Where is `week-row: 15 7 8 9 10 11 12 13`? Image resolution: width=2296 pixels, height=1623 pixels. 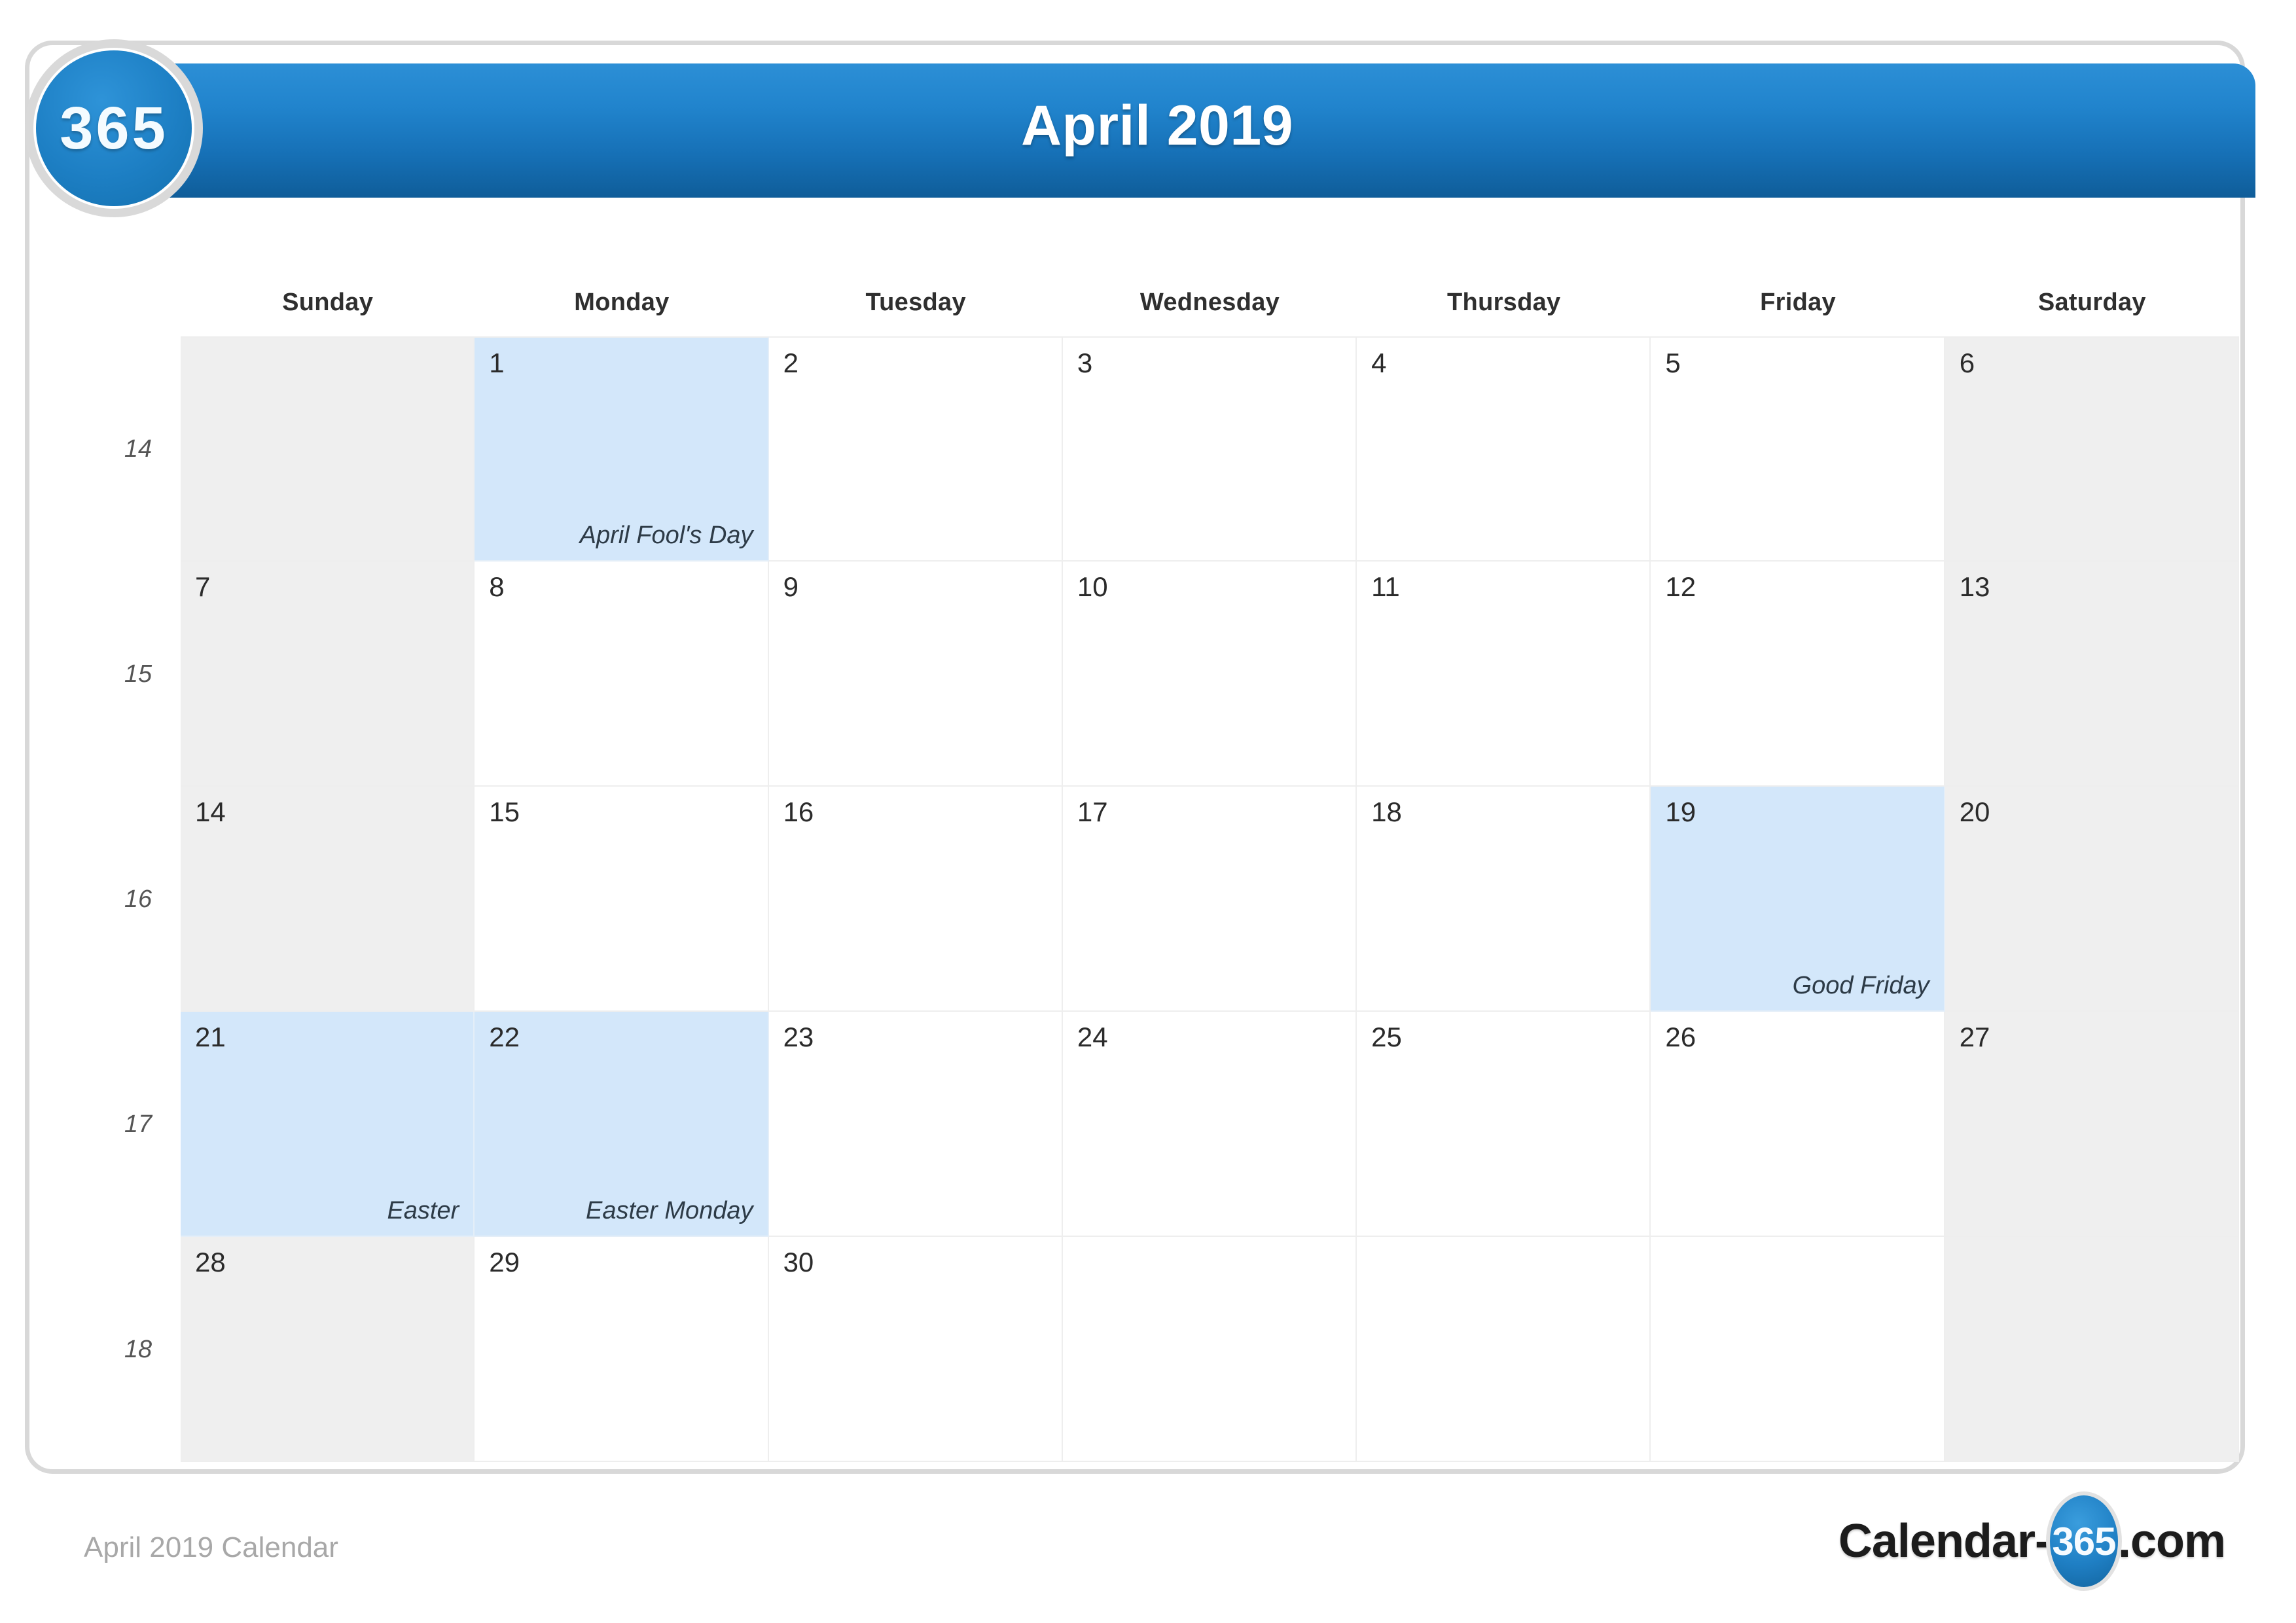 week-row: 15 7 8 9 10 11 12 13 is located at coordinates (1181, 674).